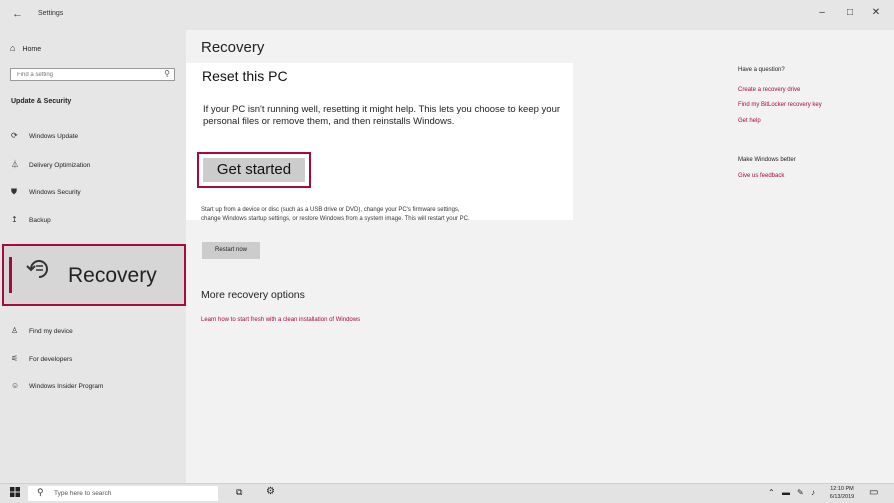  Describe the element at coordinates (51, 331) in the screenshot. I see `sidebar-item-label: Find my device` at that location.